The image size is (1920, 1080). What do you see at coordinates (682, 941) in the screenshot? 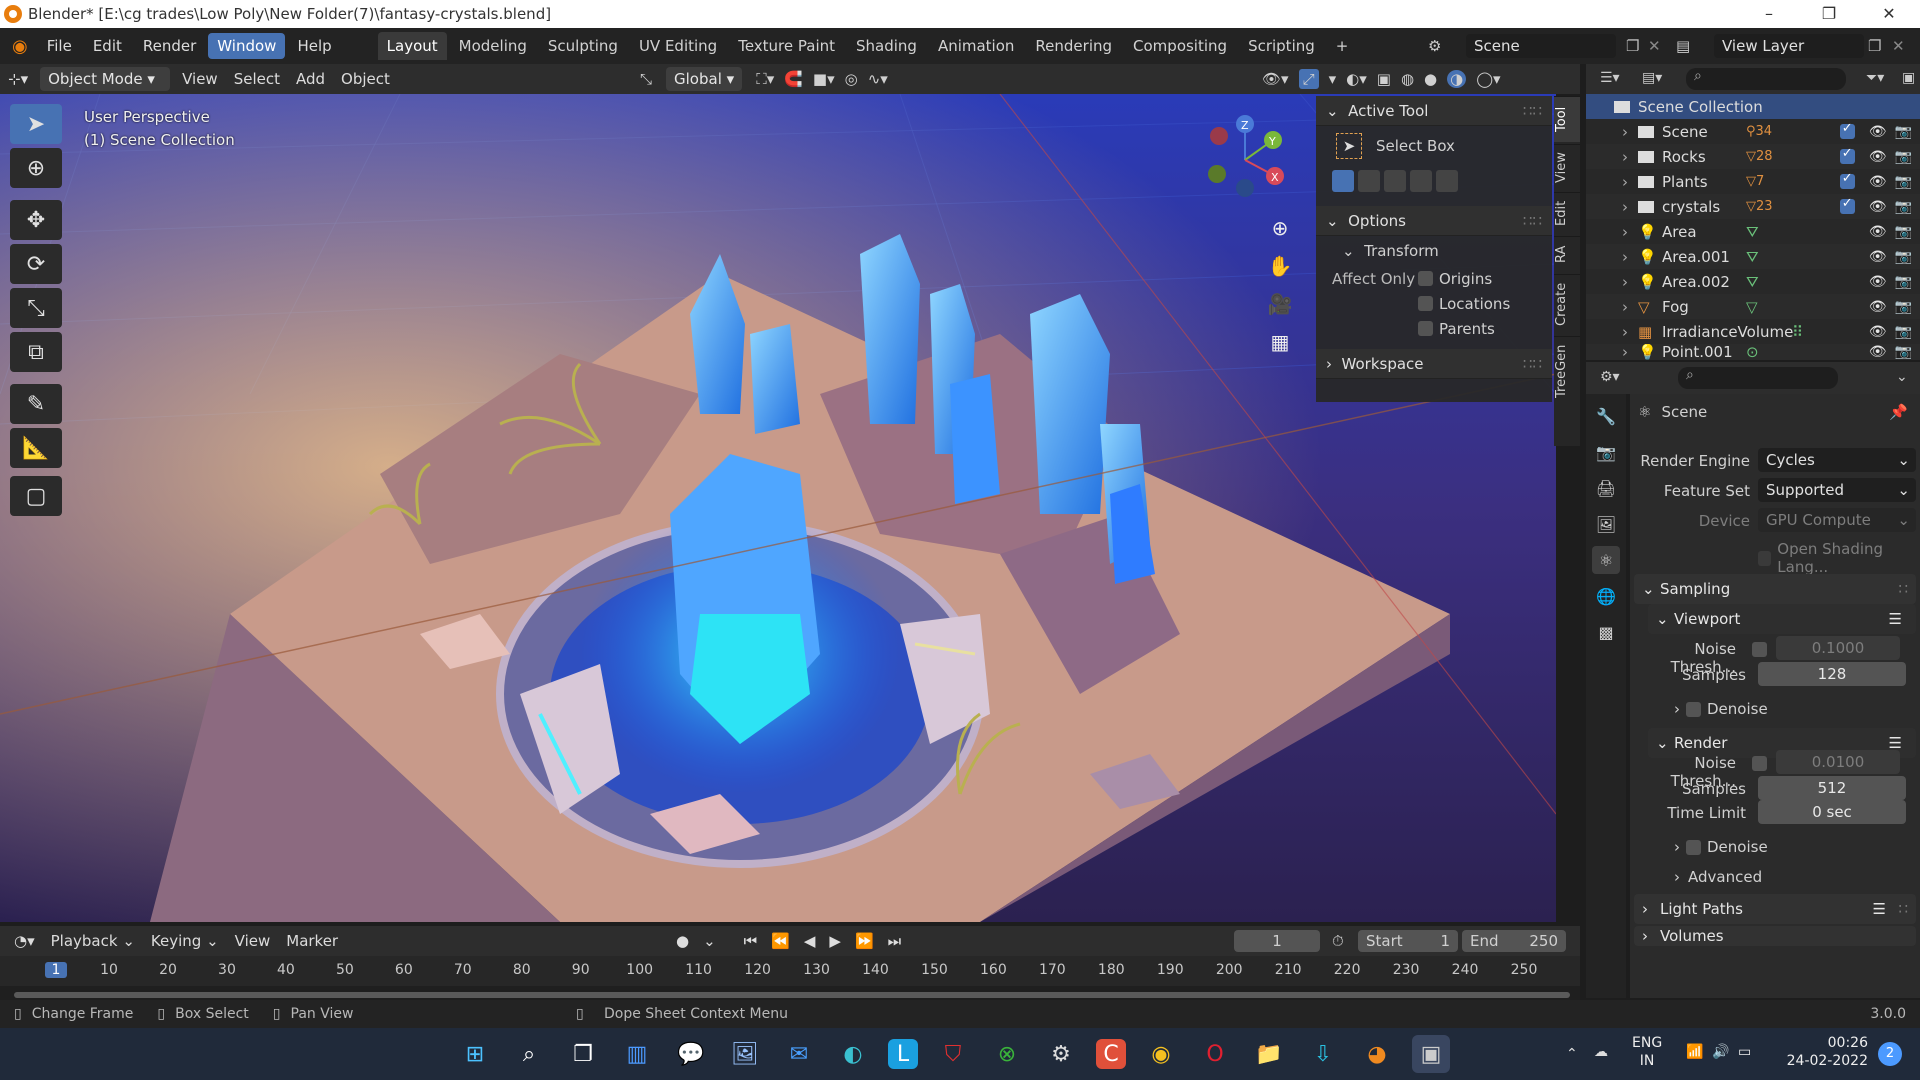
I see `record-icon: ●` at bounding box center [682, 941].